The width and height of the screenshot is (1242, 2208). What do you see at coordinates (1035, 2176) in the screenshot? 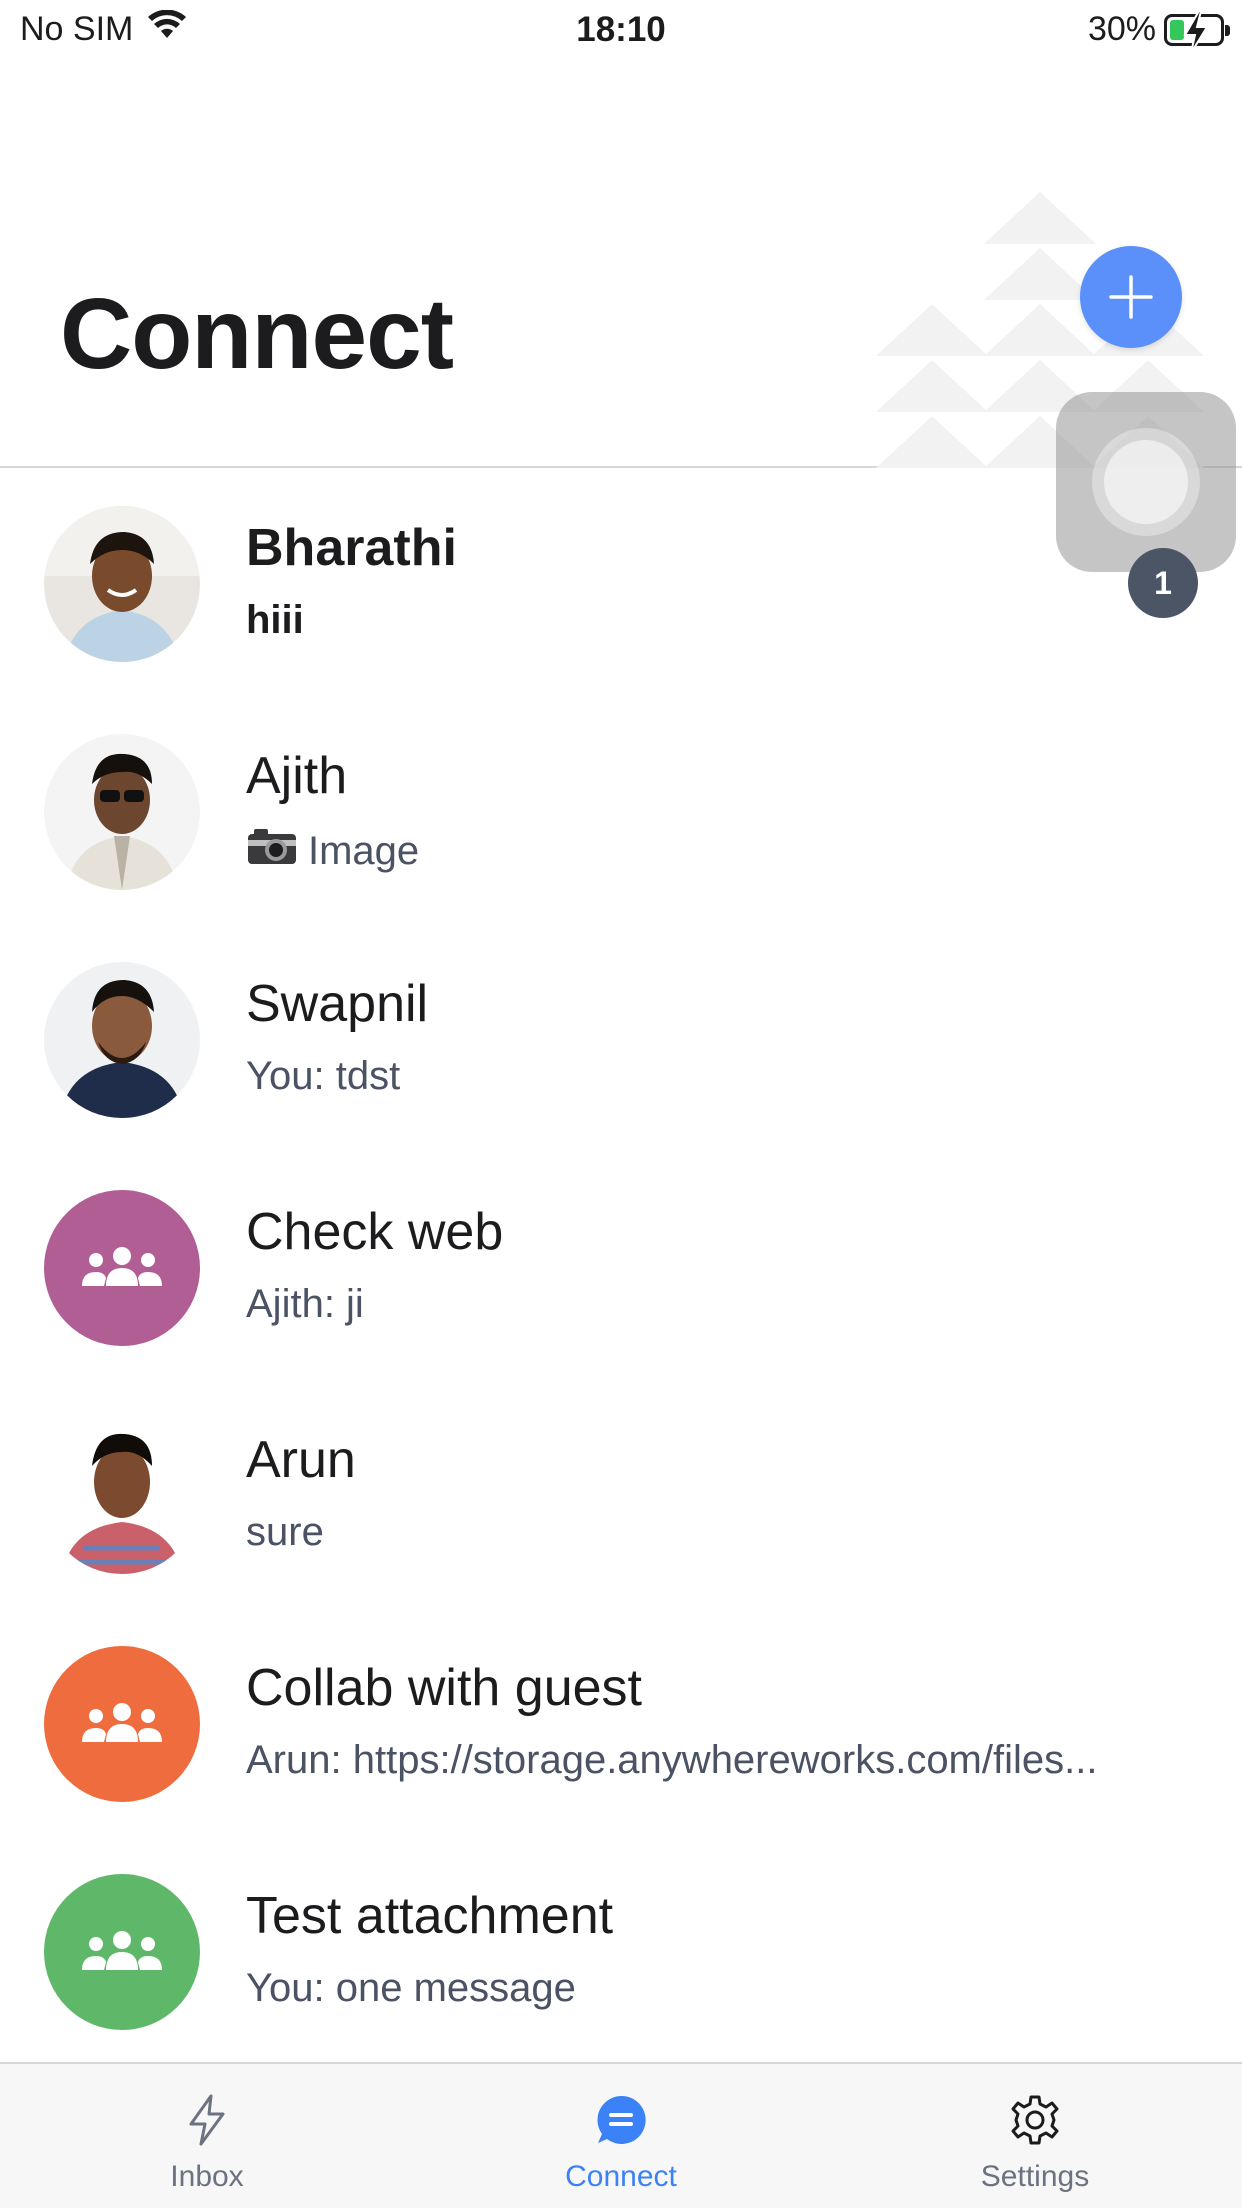
I see `tab-label: Settings` at bounding box center [1035, 2176].